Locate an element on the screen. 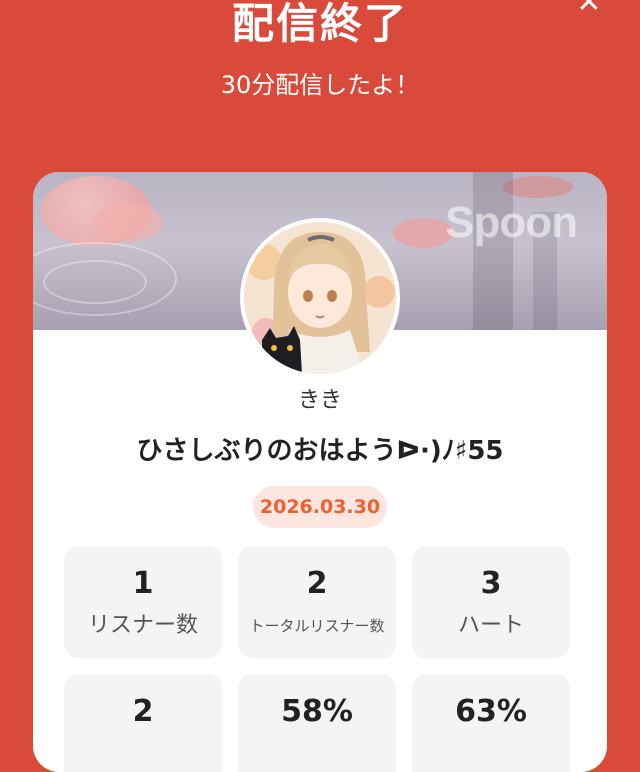 This screenshot has height=772, width=640. page-subtitle: 30分配信したよ！ is located at coordinates (320, 85).